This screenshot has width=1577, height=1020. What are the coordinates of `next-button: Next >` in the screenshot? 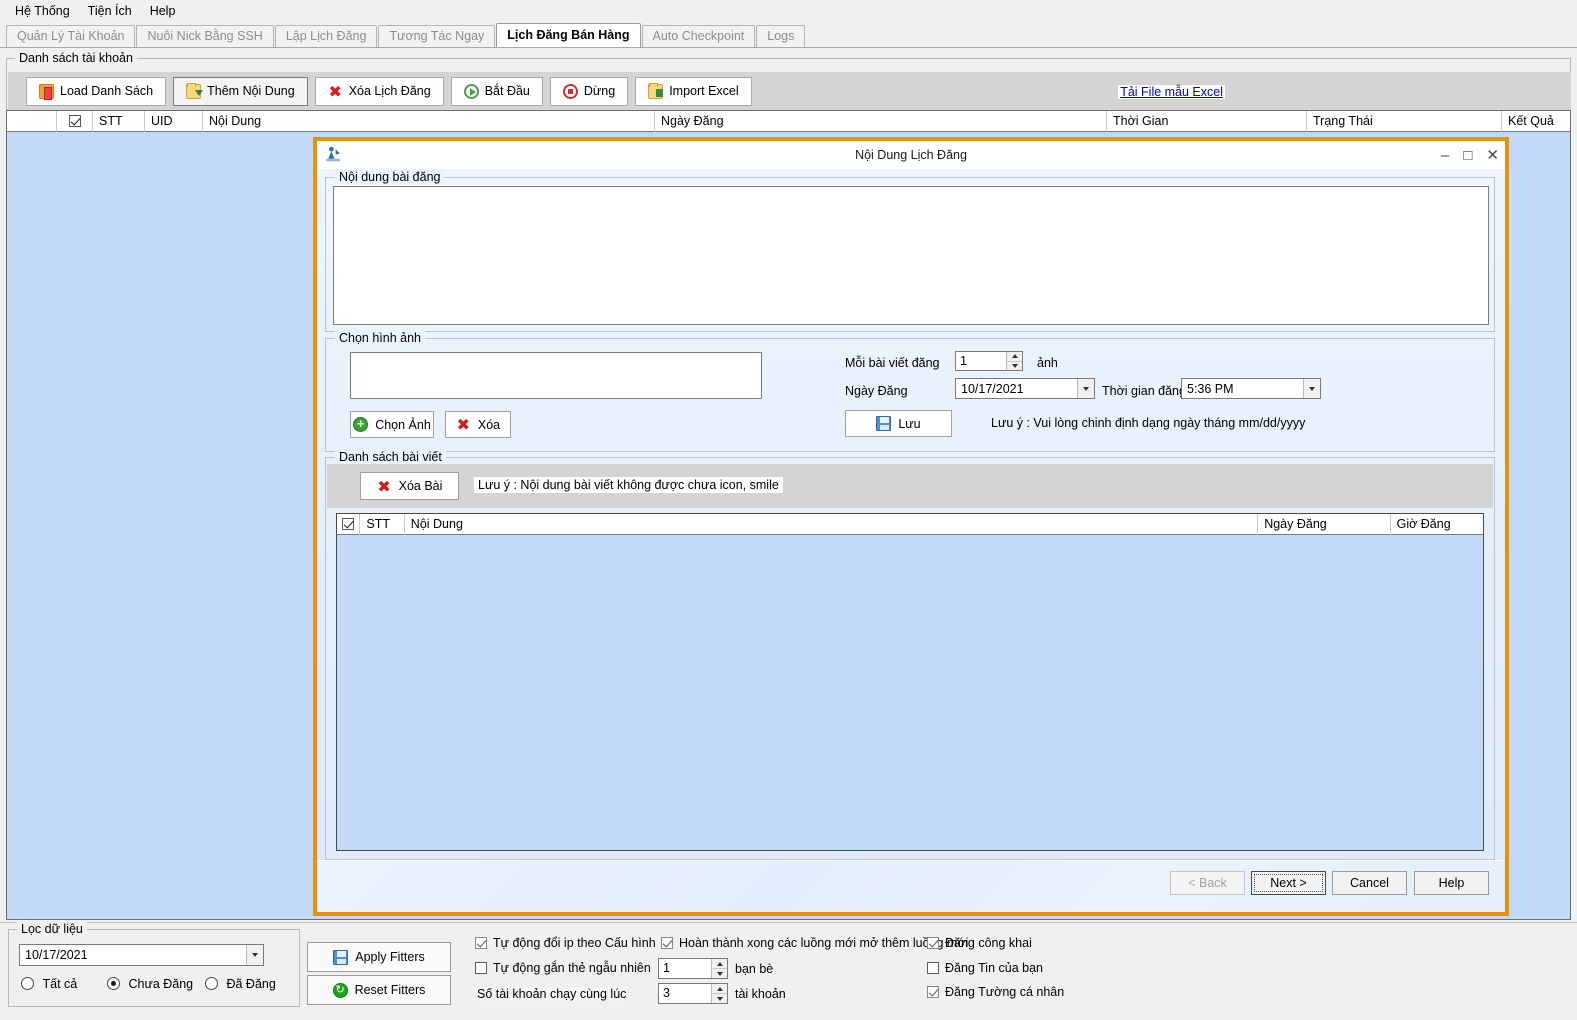 It's located at (1288, 883).